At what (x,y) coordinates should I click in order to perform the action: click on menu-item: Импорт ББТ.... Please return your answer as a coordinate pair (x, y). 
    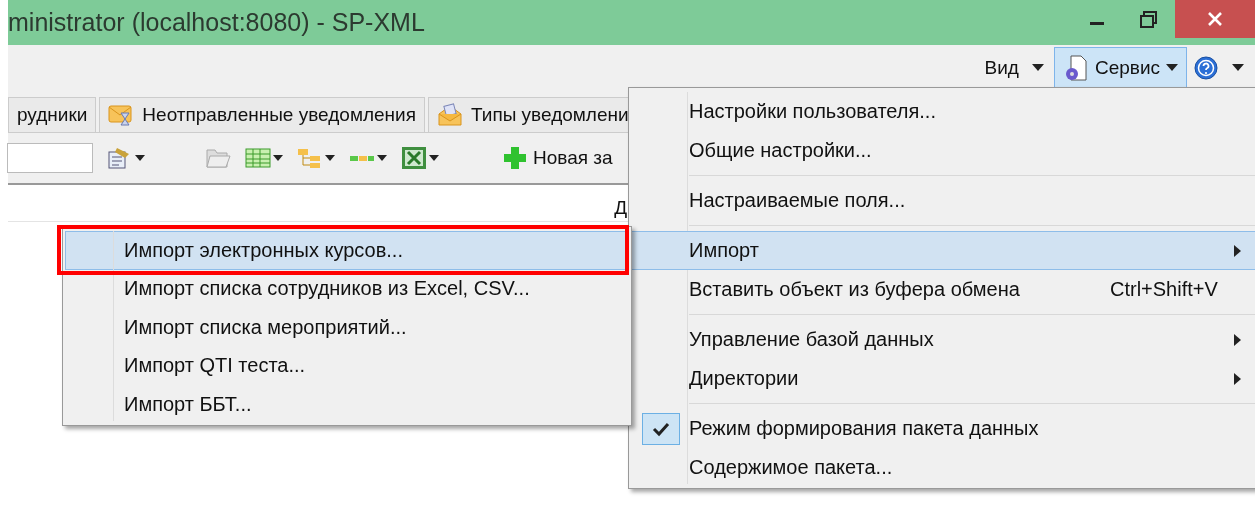
    Looking at the image, I should click on (347, 404).